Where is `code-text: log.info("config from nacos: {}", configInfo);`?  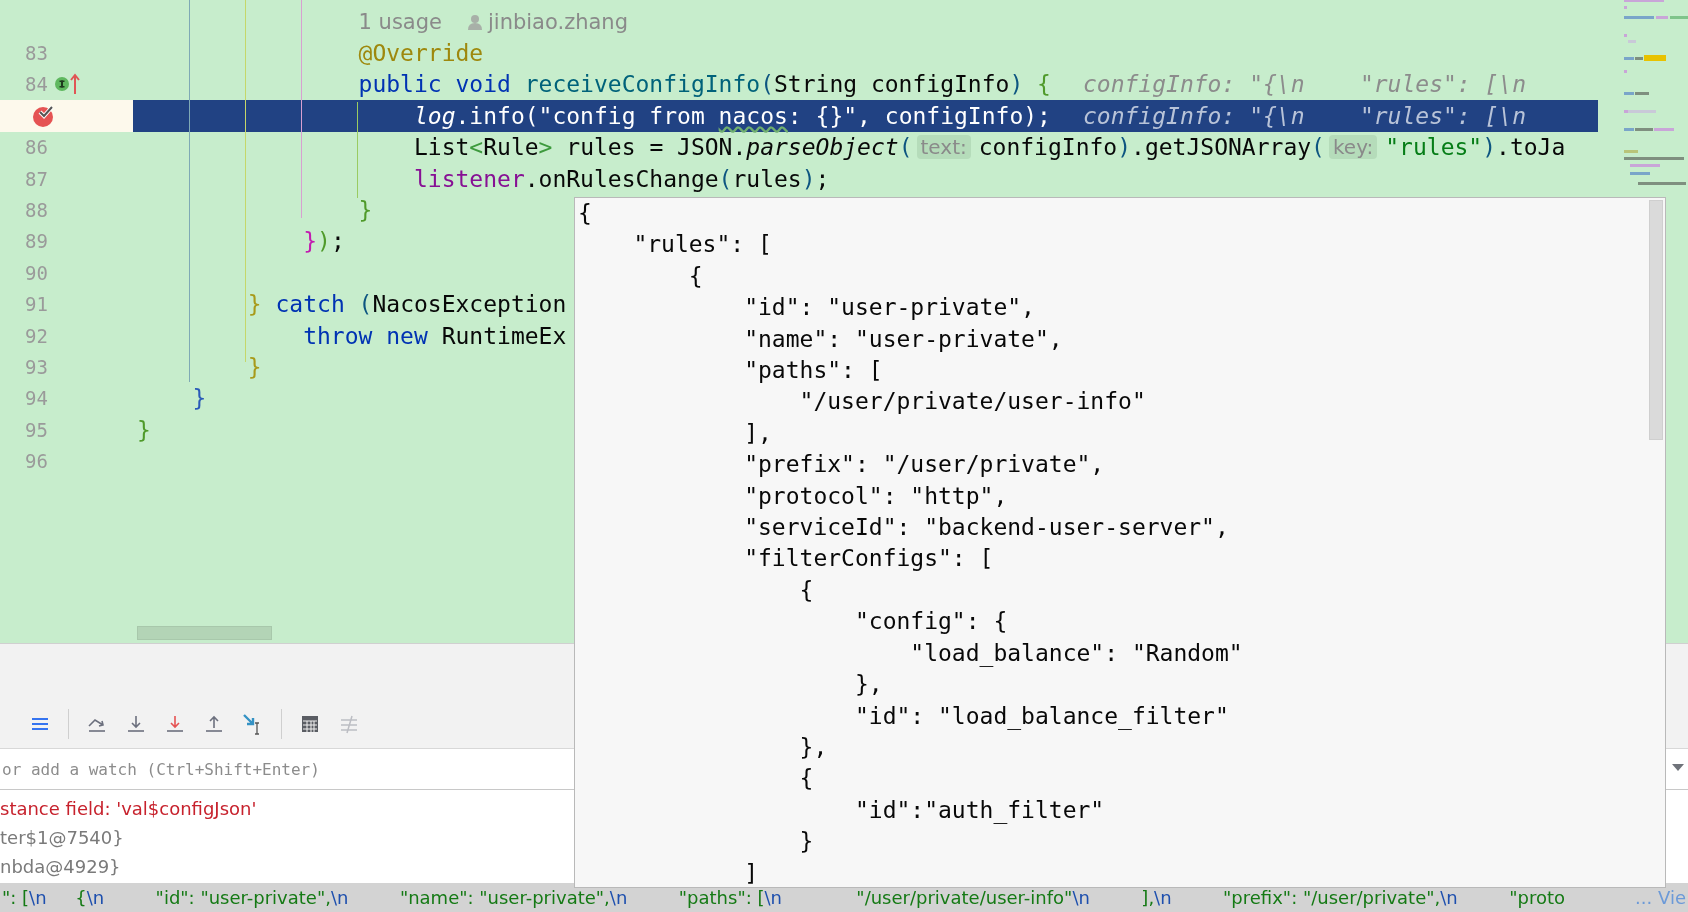 code-text: log.info("config from nacos: {}", configInfo); is located at coordinates (732, 115).